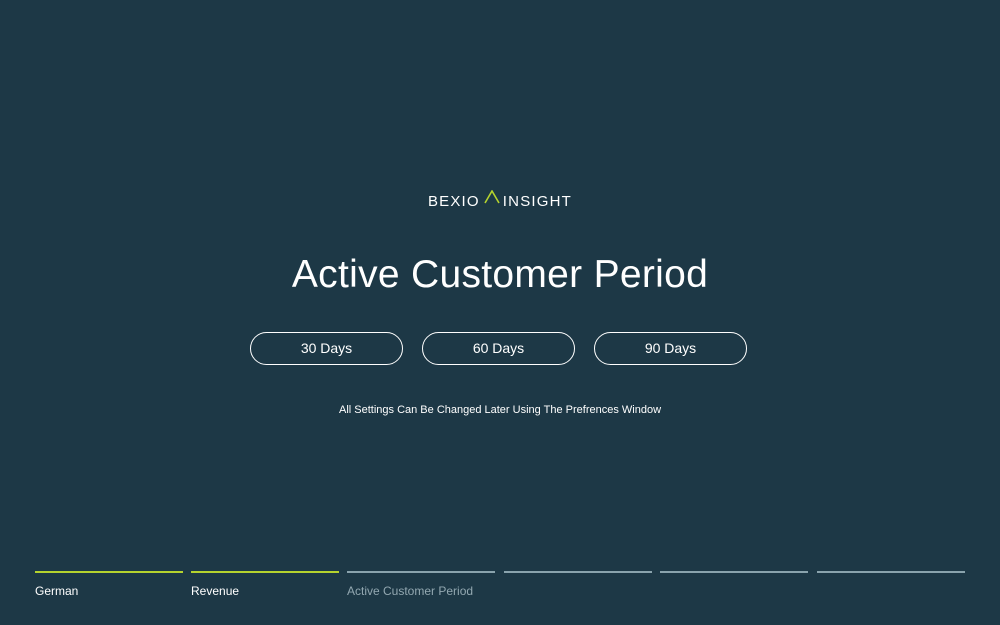  I want to click on brand-logo: BEXIO INSIGHT, so click(500, 200).